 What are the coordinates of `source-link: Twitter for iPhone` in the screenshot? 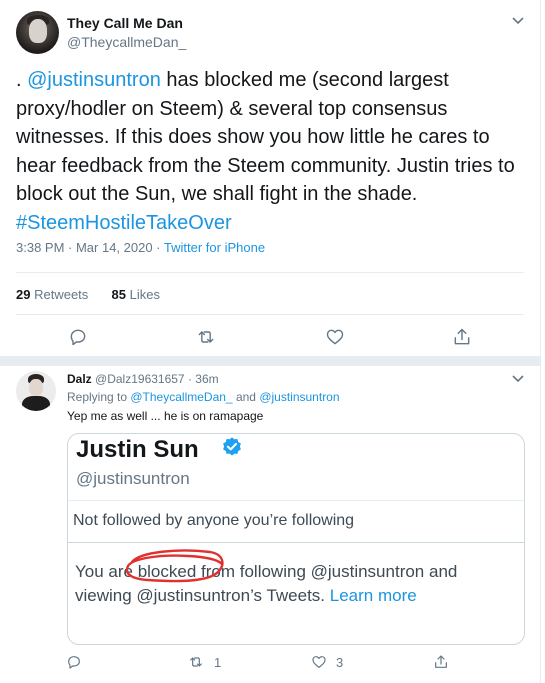 It's located at (214, 247).